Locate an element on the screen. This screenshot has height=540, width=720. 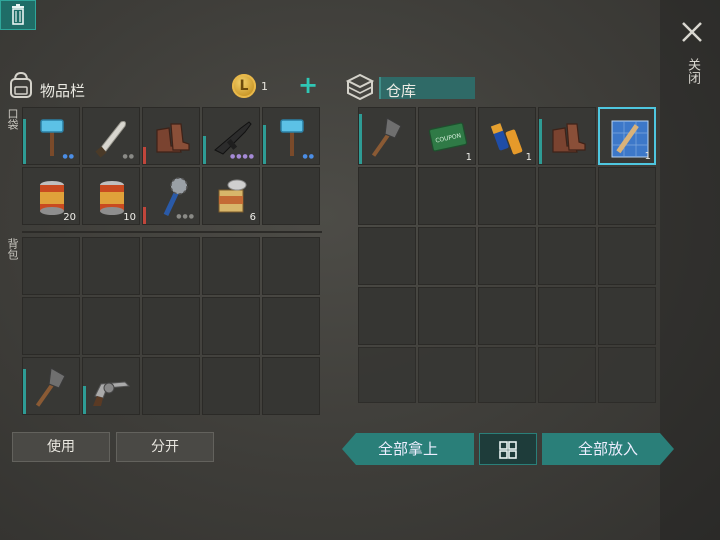
pocket-slot: 10 is located at coordinates (111, 196).